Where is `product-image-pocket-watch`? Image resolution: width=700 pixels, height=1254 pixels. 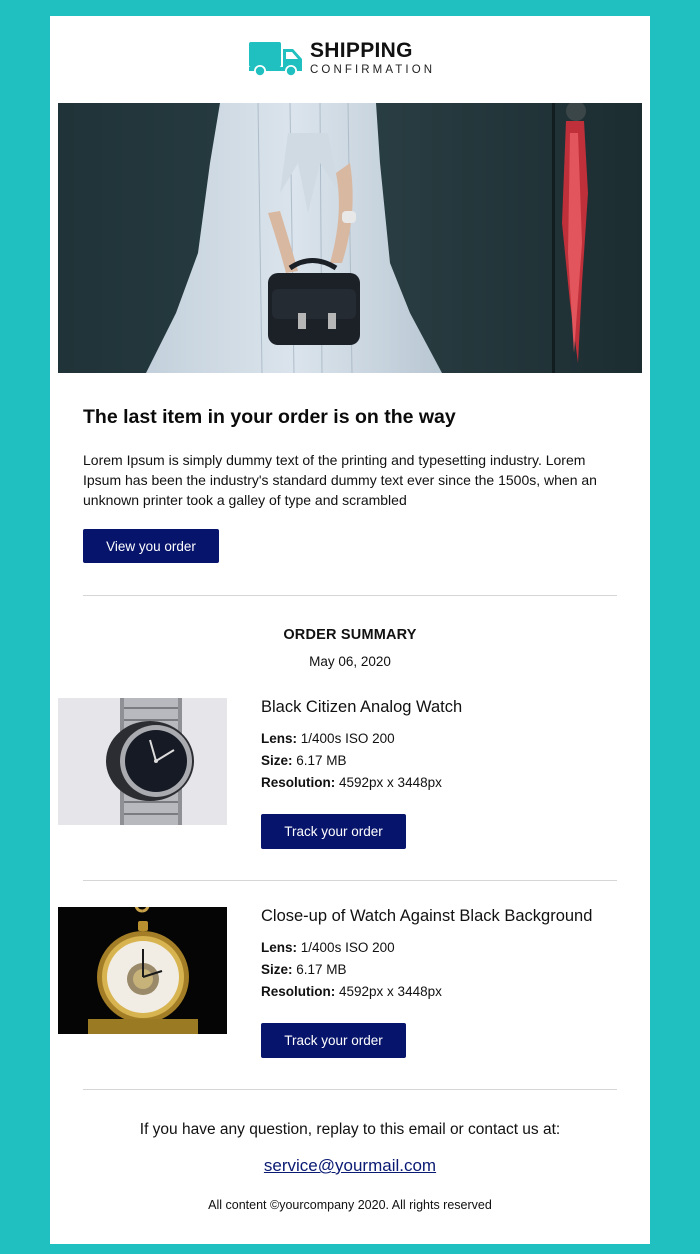 product-image-pocket-watch is located at coordinates (142, 970).